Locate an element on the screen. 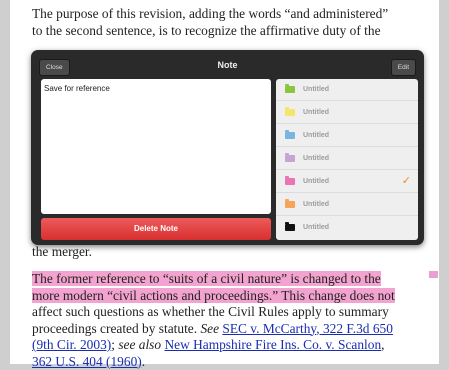 This screenshot has height=370, width=449. delete-note-button: Delete Note is located at coordinates (156, 229).